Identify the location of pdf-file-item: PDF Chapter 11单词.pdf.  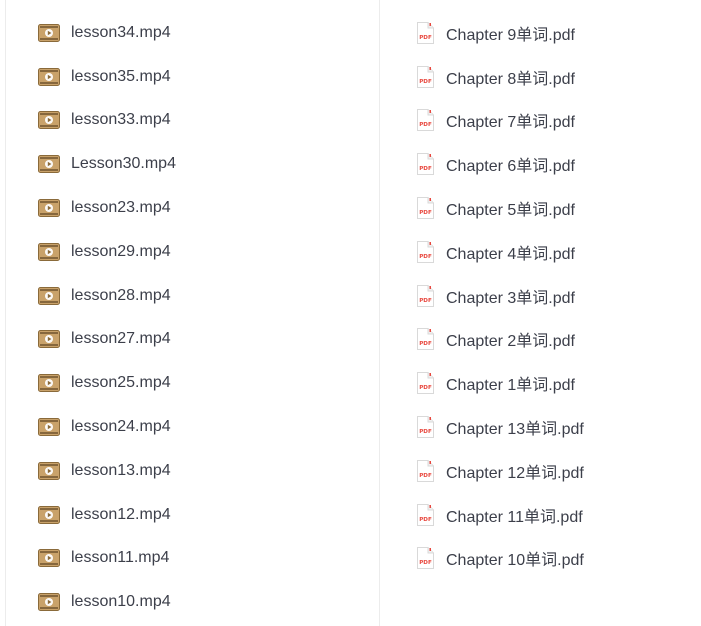
(541, 515).